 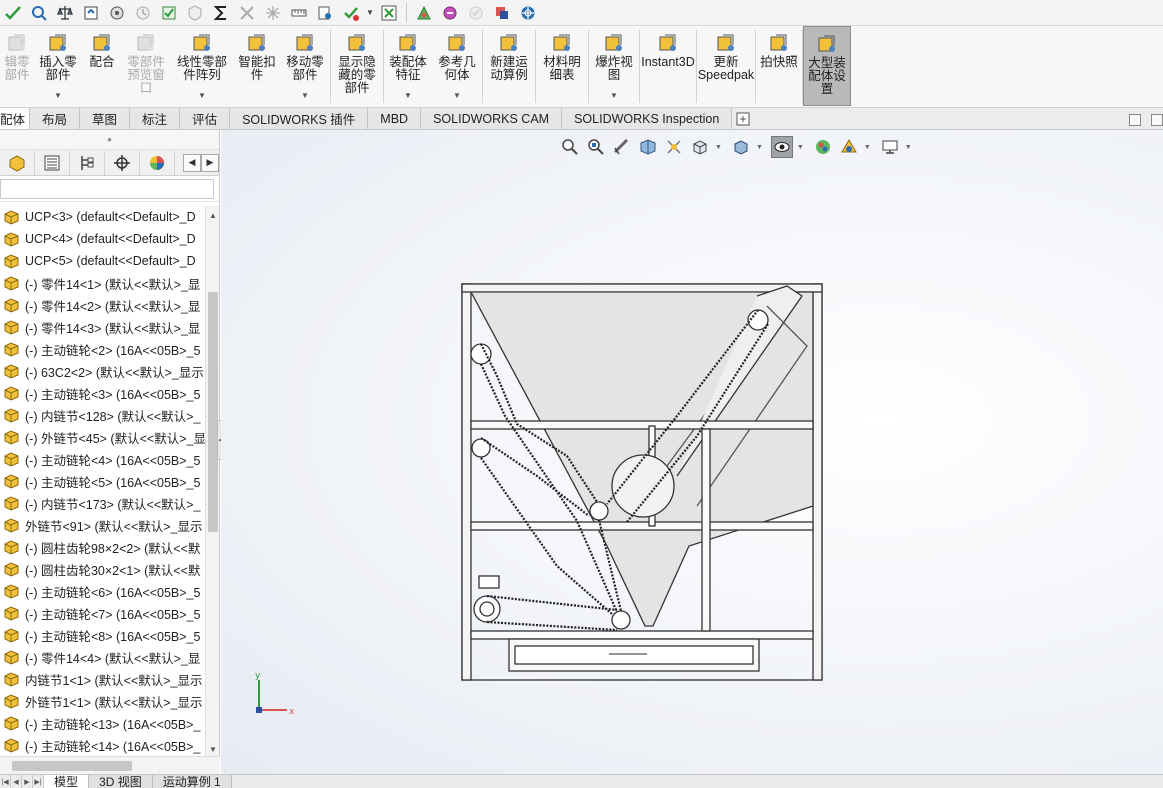 I want to click on tree-item: (-) 主动链轮<6> (16A<<05B>_5, so click(x=103, y=591).